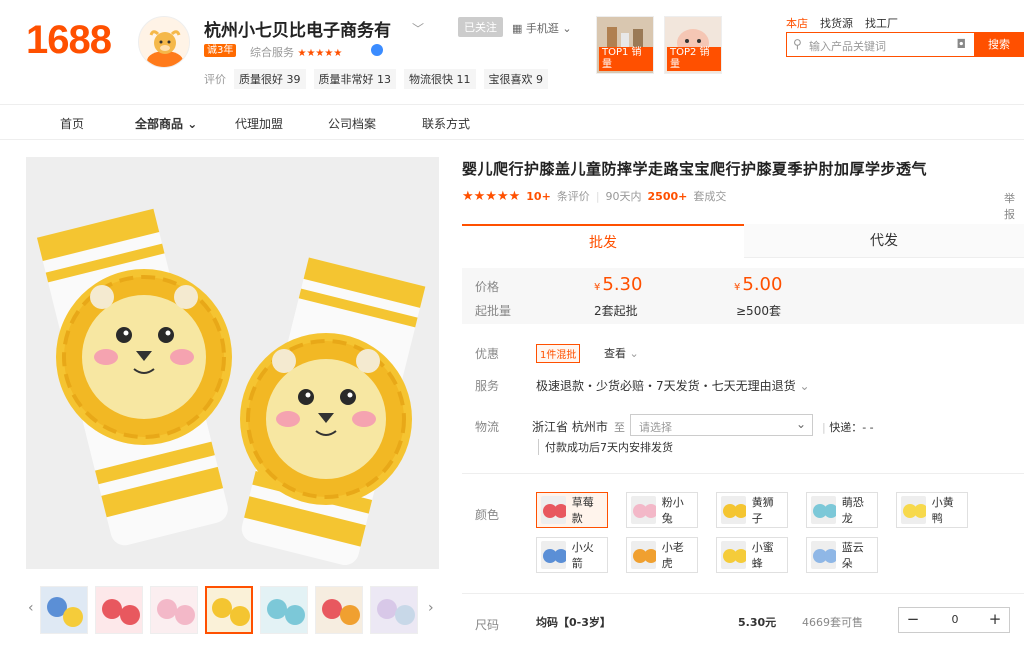 The image size is (1024, 648). What do you see at coordinates (847, 46) in the screenshot?
I see `search-placeholder: 输入产品关键词` at bounding box center [847, 46].